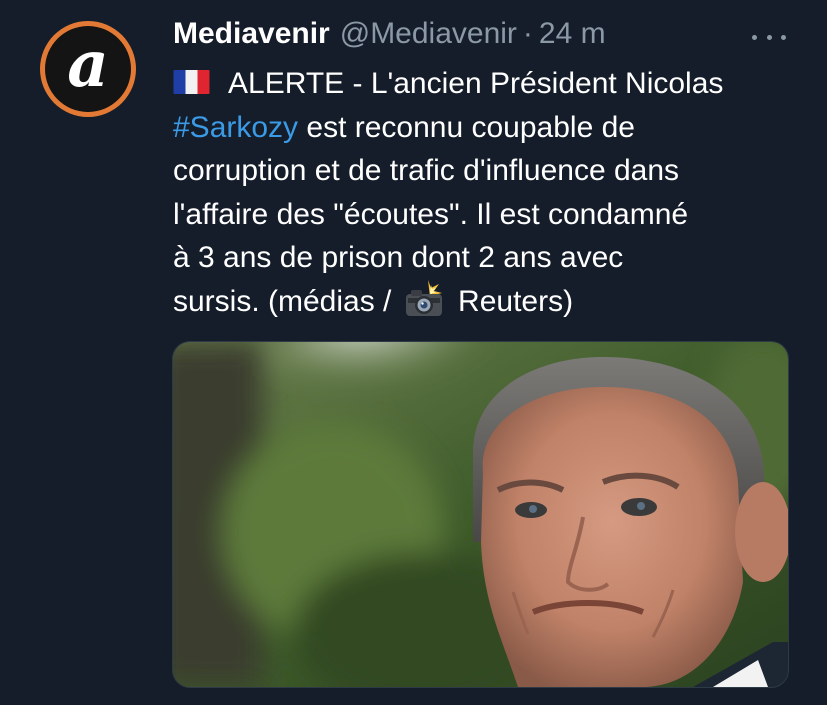 Image resolution: width=827 pixels, height=705 pixels. I want to click on tweet-text-segment: est reconnu coupable de, so click(466, 127).